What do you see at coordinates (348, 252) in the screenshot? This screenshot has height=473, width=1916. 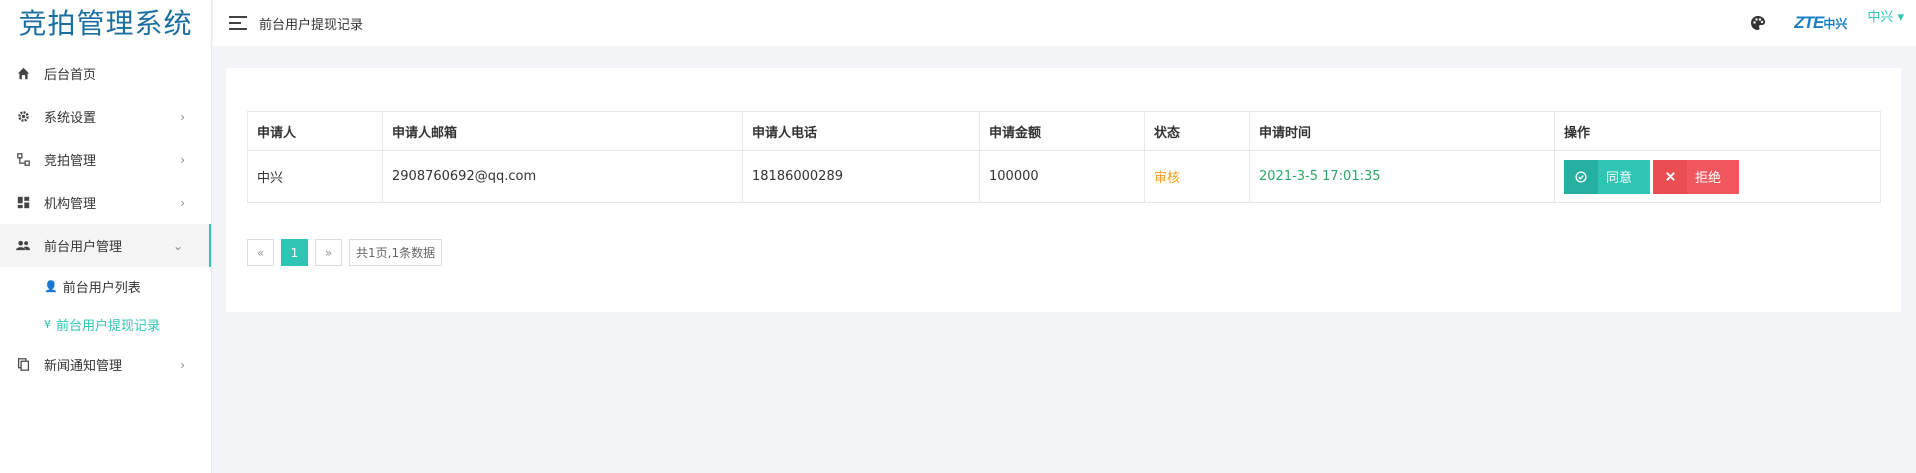 I see `pagination: « 1 » 共1页,1条数据` at bounding box center [348, 252].